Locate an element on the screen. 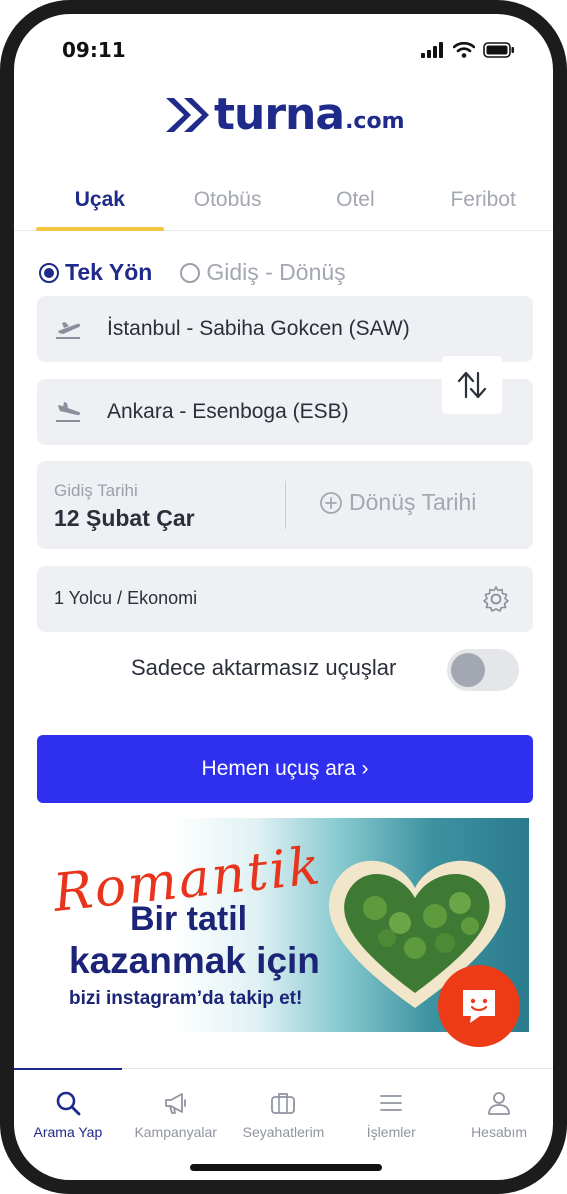  logo-suffix: .com is located at coordinates (375, 121).